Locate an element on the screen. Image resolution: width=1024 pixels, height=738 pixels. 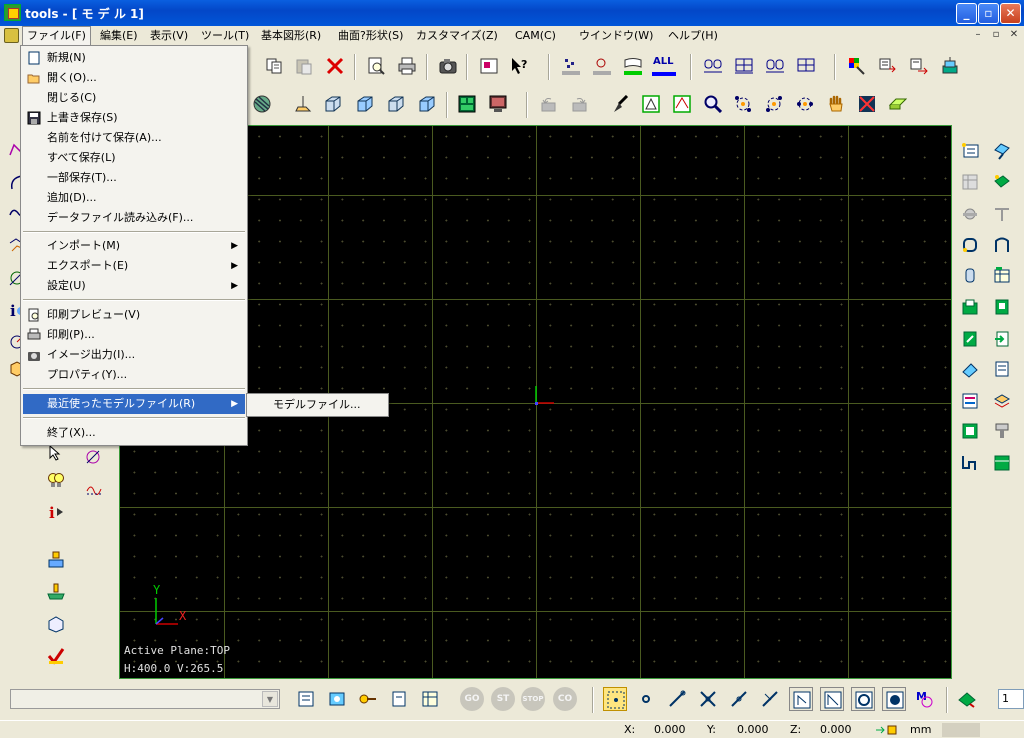
cam-verify-button is located at coordinates (56, 656).